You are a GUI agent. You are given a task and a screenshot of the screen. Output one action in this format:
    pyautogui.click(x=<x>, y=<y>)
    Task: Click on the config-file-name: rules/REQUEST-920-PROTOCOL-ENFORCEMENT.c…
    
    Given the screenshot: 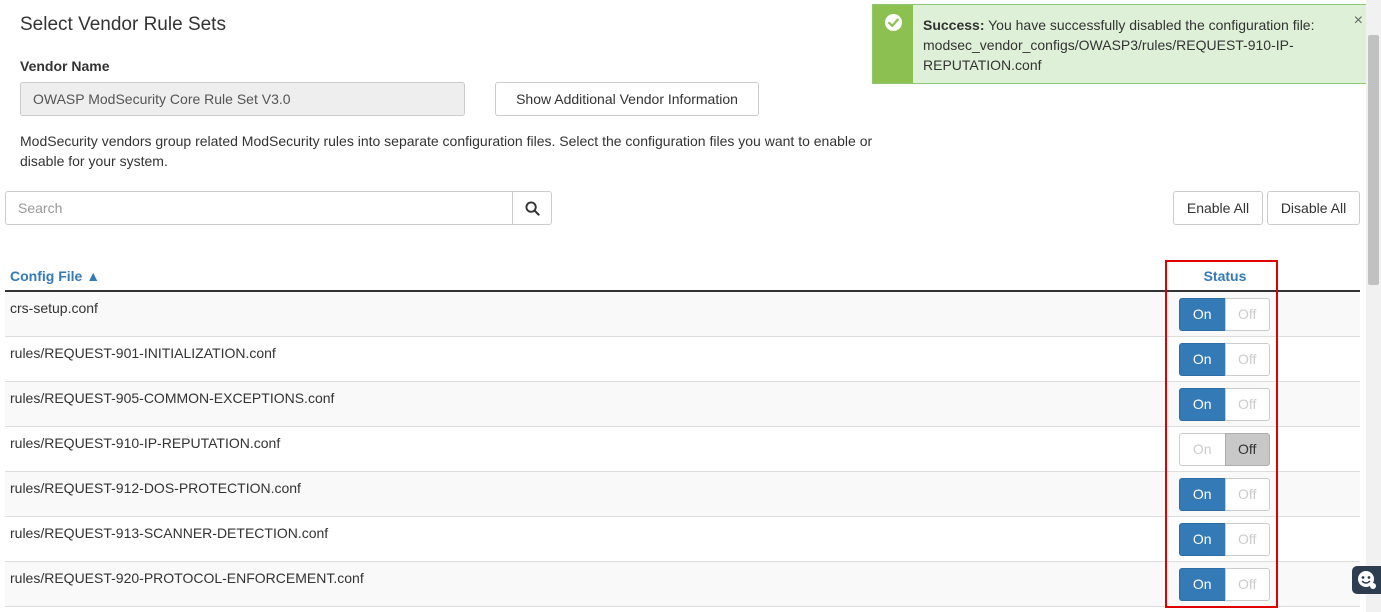 What is the action you would take?
    pyautogui.click(x=187, y=578)
    